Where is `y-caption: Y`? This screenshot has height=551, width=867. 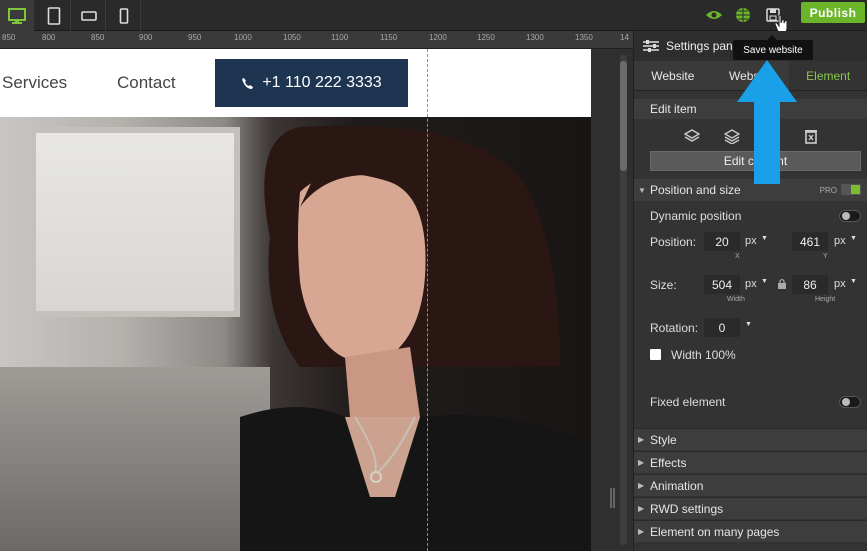
y-caption: Y is located at coordinates (825, 256).